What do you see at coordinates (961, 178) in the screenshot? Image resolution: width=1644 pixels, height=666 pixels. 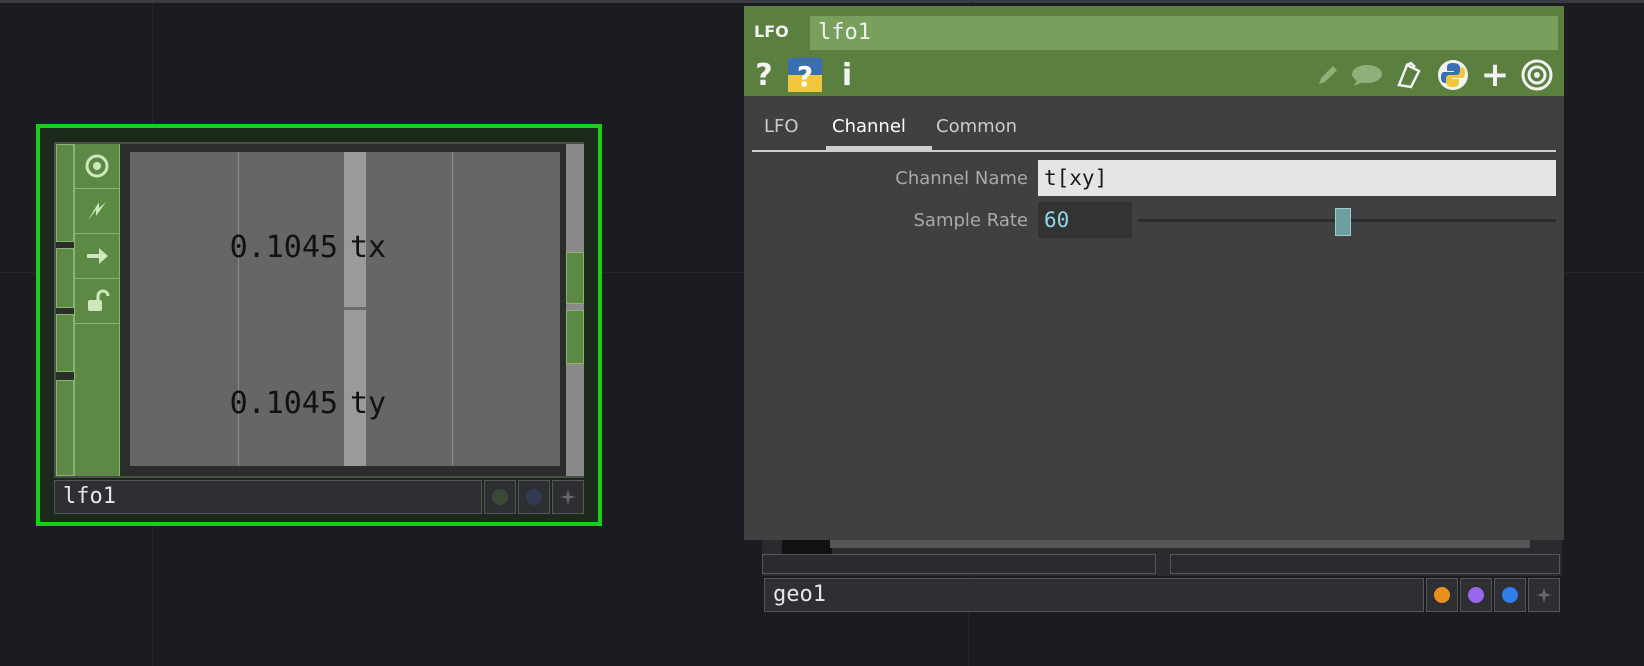 I see `channel-name-label: Channel Name` at bounding box center [961, 178].